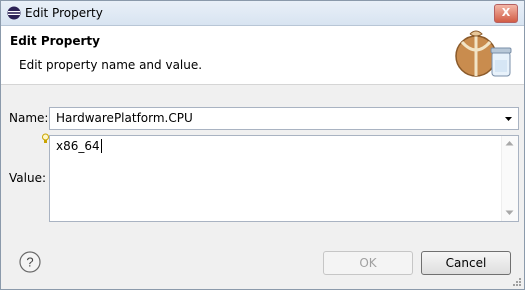 This screenshot has width=525, height=290. What do you see at coordinates (101, 146) in the screenshot?
I see `text-caret` at bounding box center [101, 146].